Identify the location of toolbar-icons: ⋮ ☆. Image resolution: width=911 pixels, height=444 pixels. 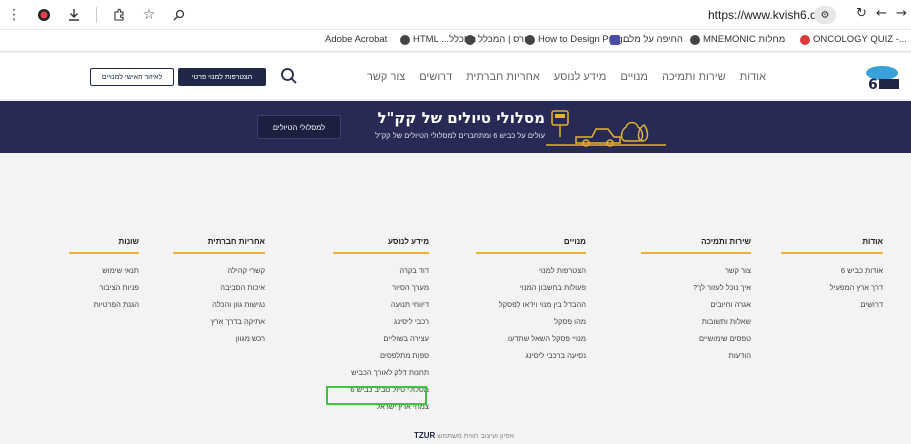
(96, 15).